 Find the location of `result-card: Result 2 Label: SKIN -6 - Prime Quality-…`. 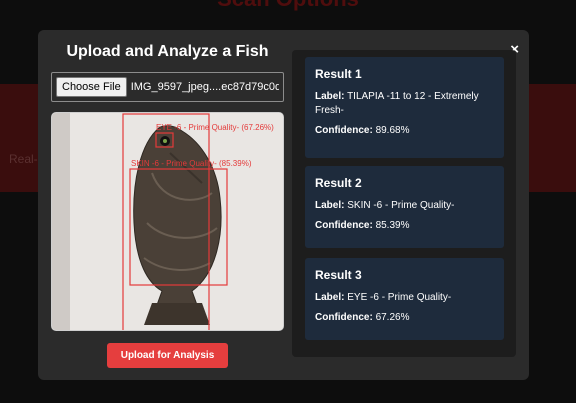

result-card: Result 2 Label: SKIN -6 - Prime Quality-… is located at coordinates (404, 207).